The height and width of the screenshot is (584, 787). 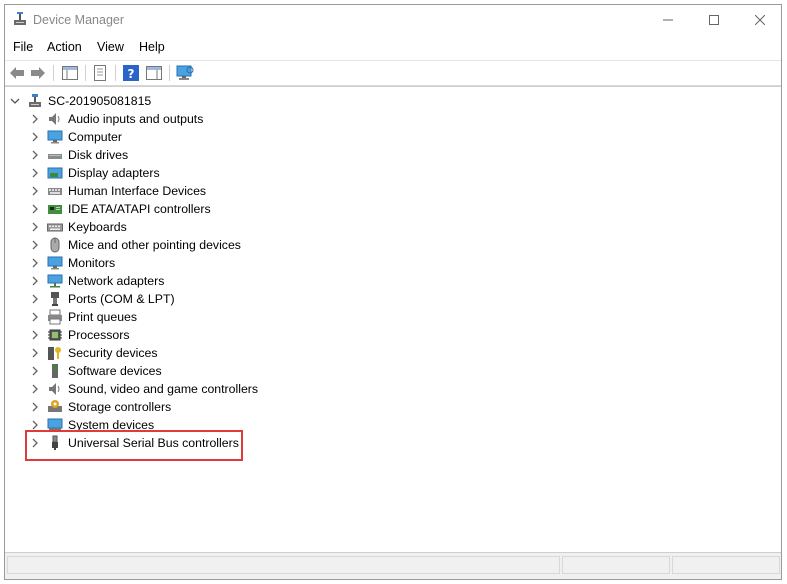 What do you see at coordinates (98, 155) in the screenshot?
I see `tree-item-label: Disk drives` at bounding box center [98, 155].